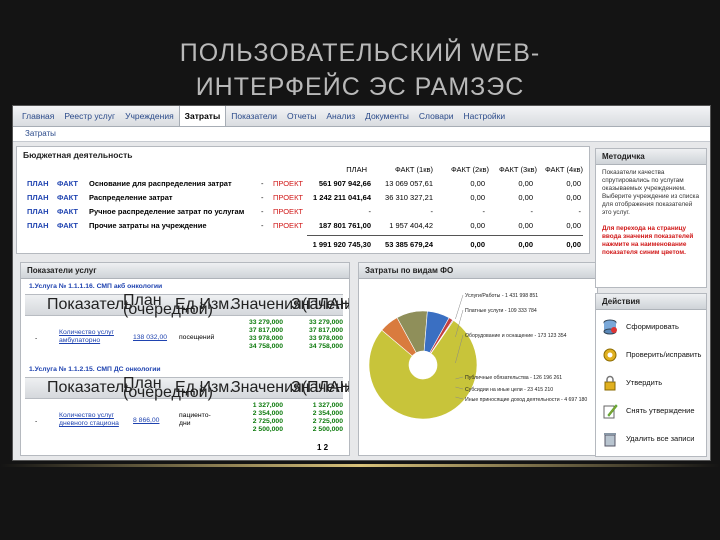 The image size is (720, 540). Describe the element at coordinates (660, 410) in the screenshot. I see `unapprove-label: Снять утверждение` at that location.